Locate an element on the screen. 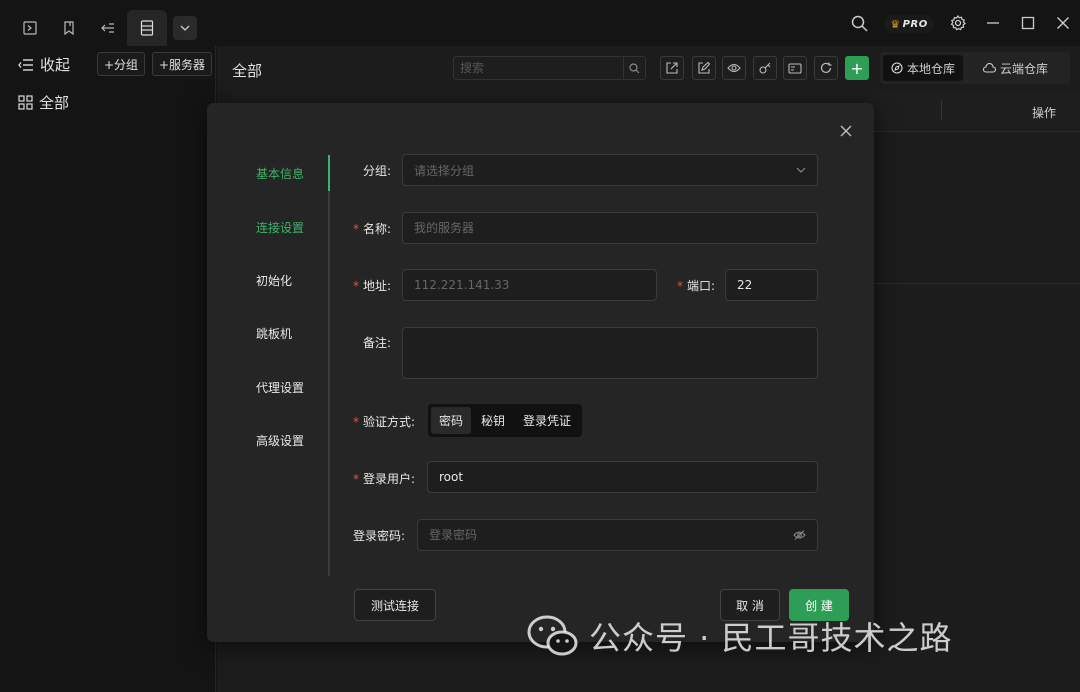 The image size is (1080, 692). export-button is located at coordinates (672, 68).